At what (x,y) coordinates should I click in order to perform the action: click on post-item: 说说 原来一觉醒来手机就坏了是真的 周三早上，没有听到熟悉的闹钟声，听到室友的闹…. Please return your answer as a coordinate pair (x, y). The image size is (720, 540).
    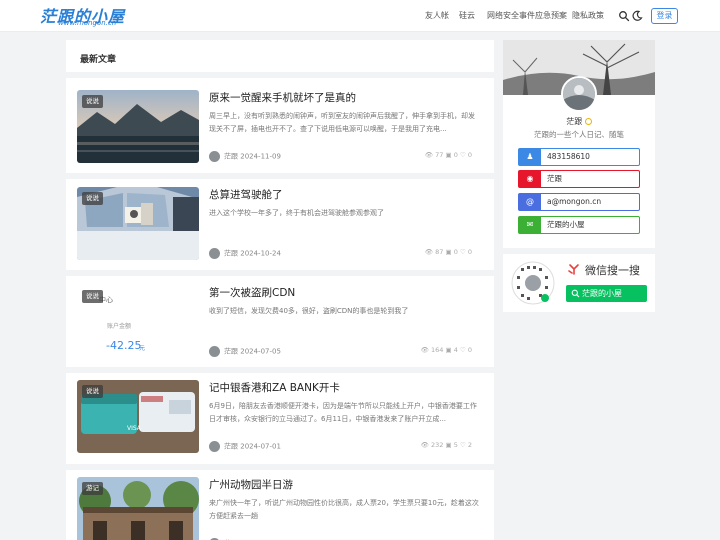
    Looking at the image, I should click on (280, 125).